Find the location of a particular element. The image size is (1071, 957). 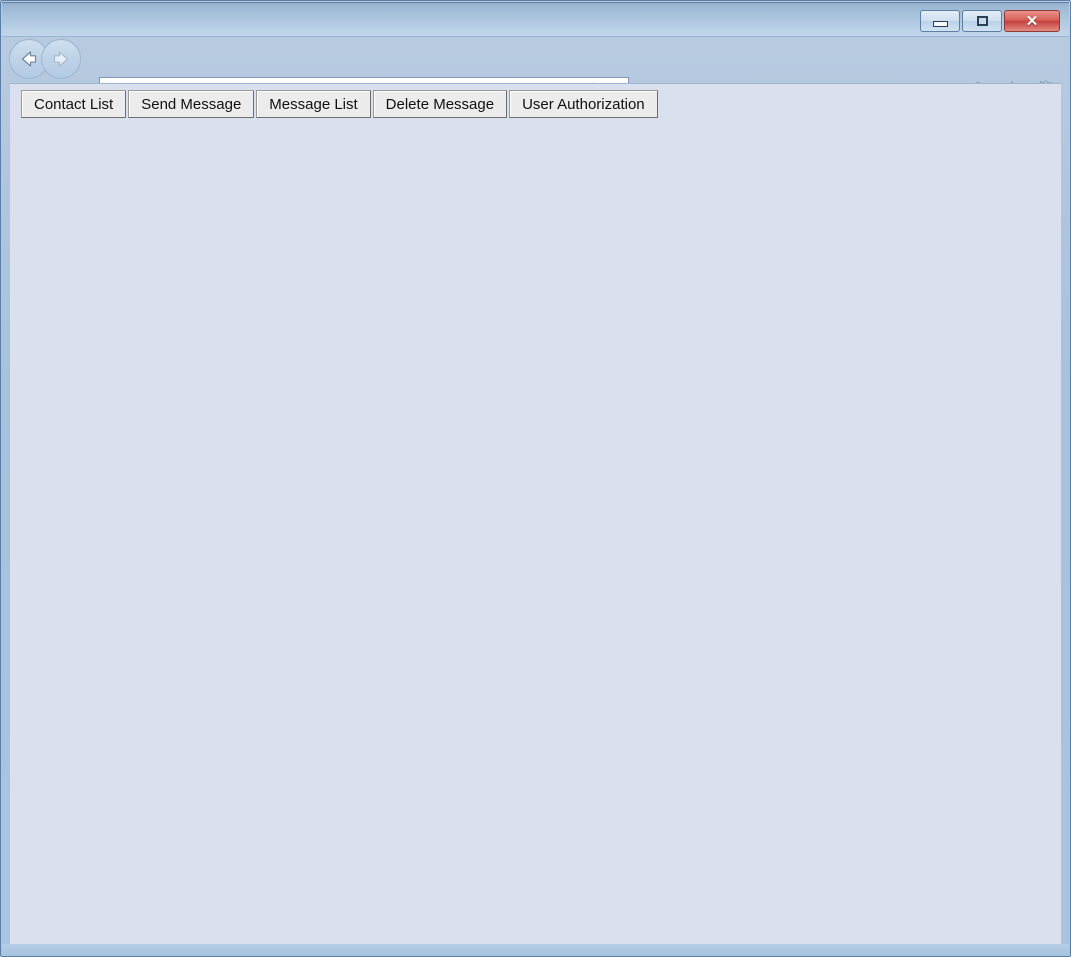

window-controls: ✕ is located at coordinates (990, 21).